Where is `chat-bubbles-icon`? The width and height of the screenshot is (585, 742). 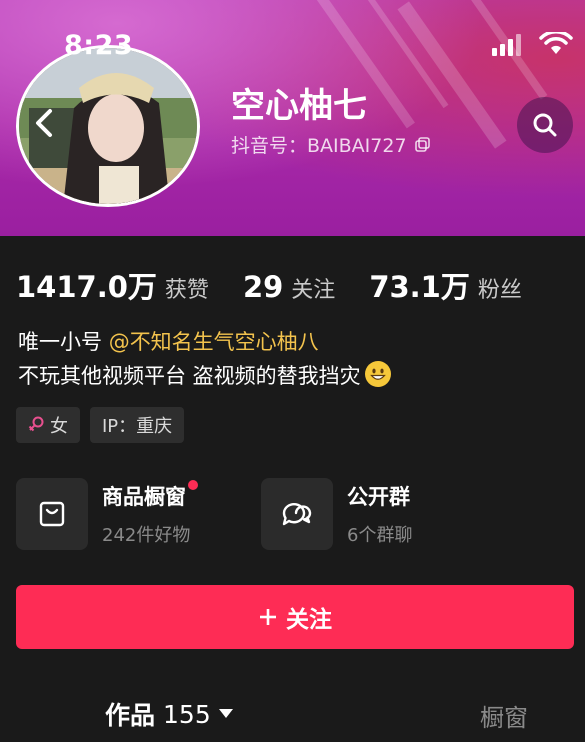
chat-bubbles-icon is located at coordinates (297, 514).